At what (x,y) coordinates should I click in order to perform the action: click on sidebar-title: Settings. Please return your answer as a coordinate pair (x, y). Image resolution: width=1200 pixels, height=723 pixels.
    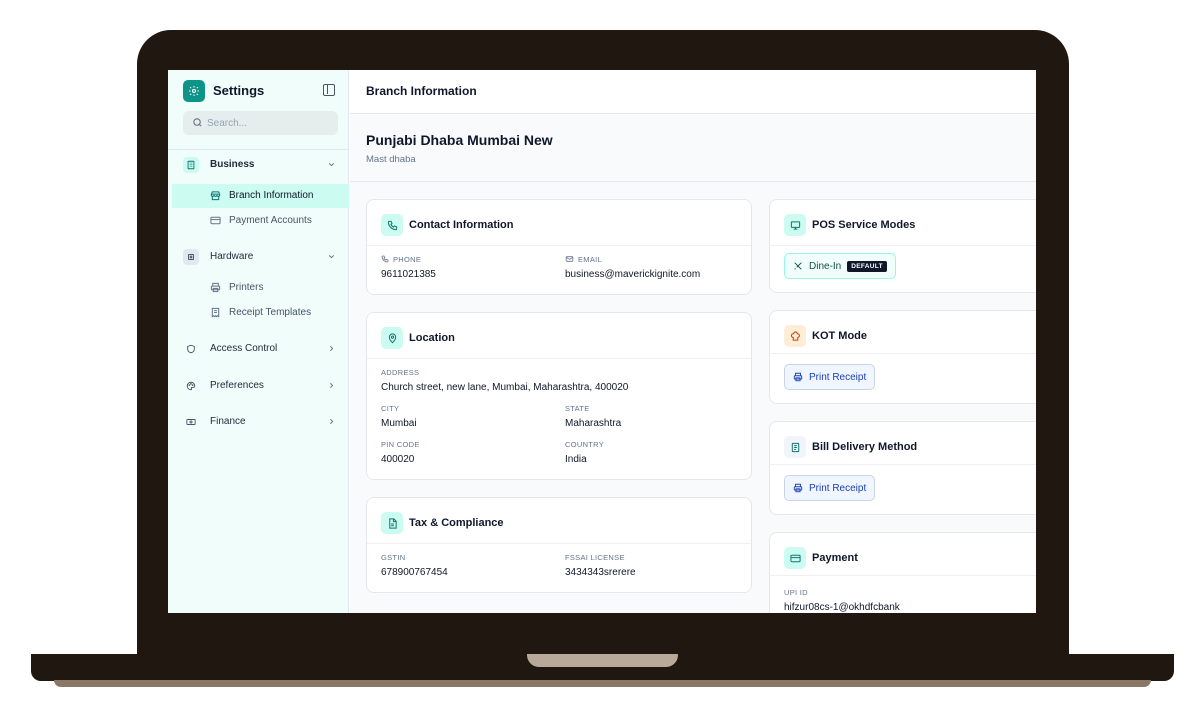
    Looking at the image, I should click on (239, 90).